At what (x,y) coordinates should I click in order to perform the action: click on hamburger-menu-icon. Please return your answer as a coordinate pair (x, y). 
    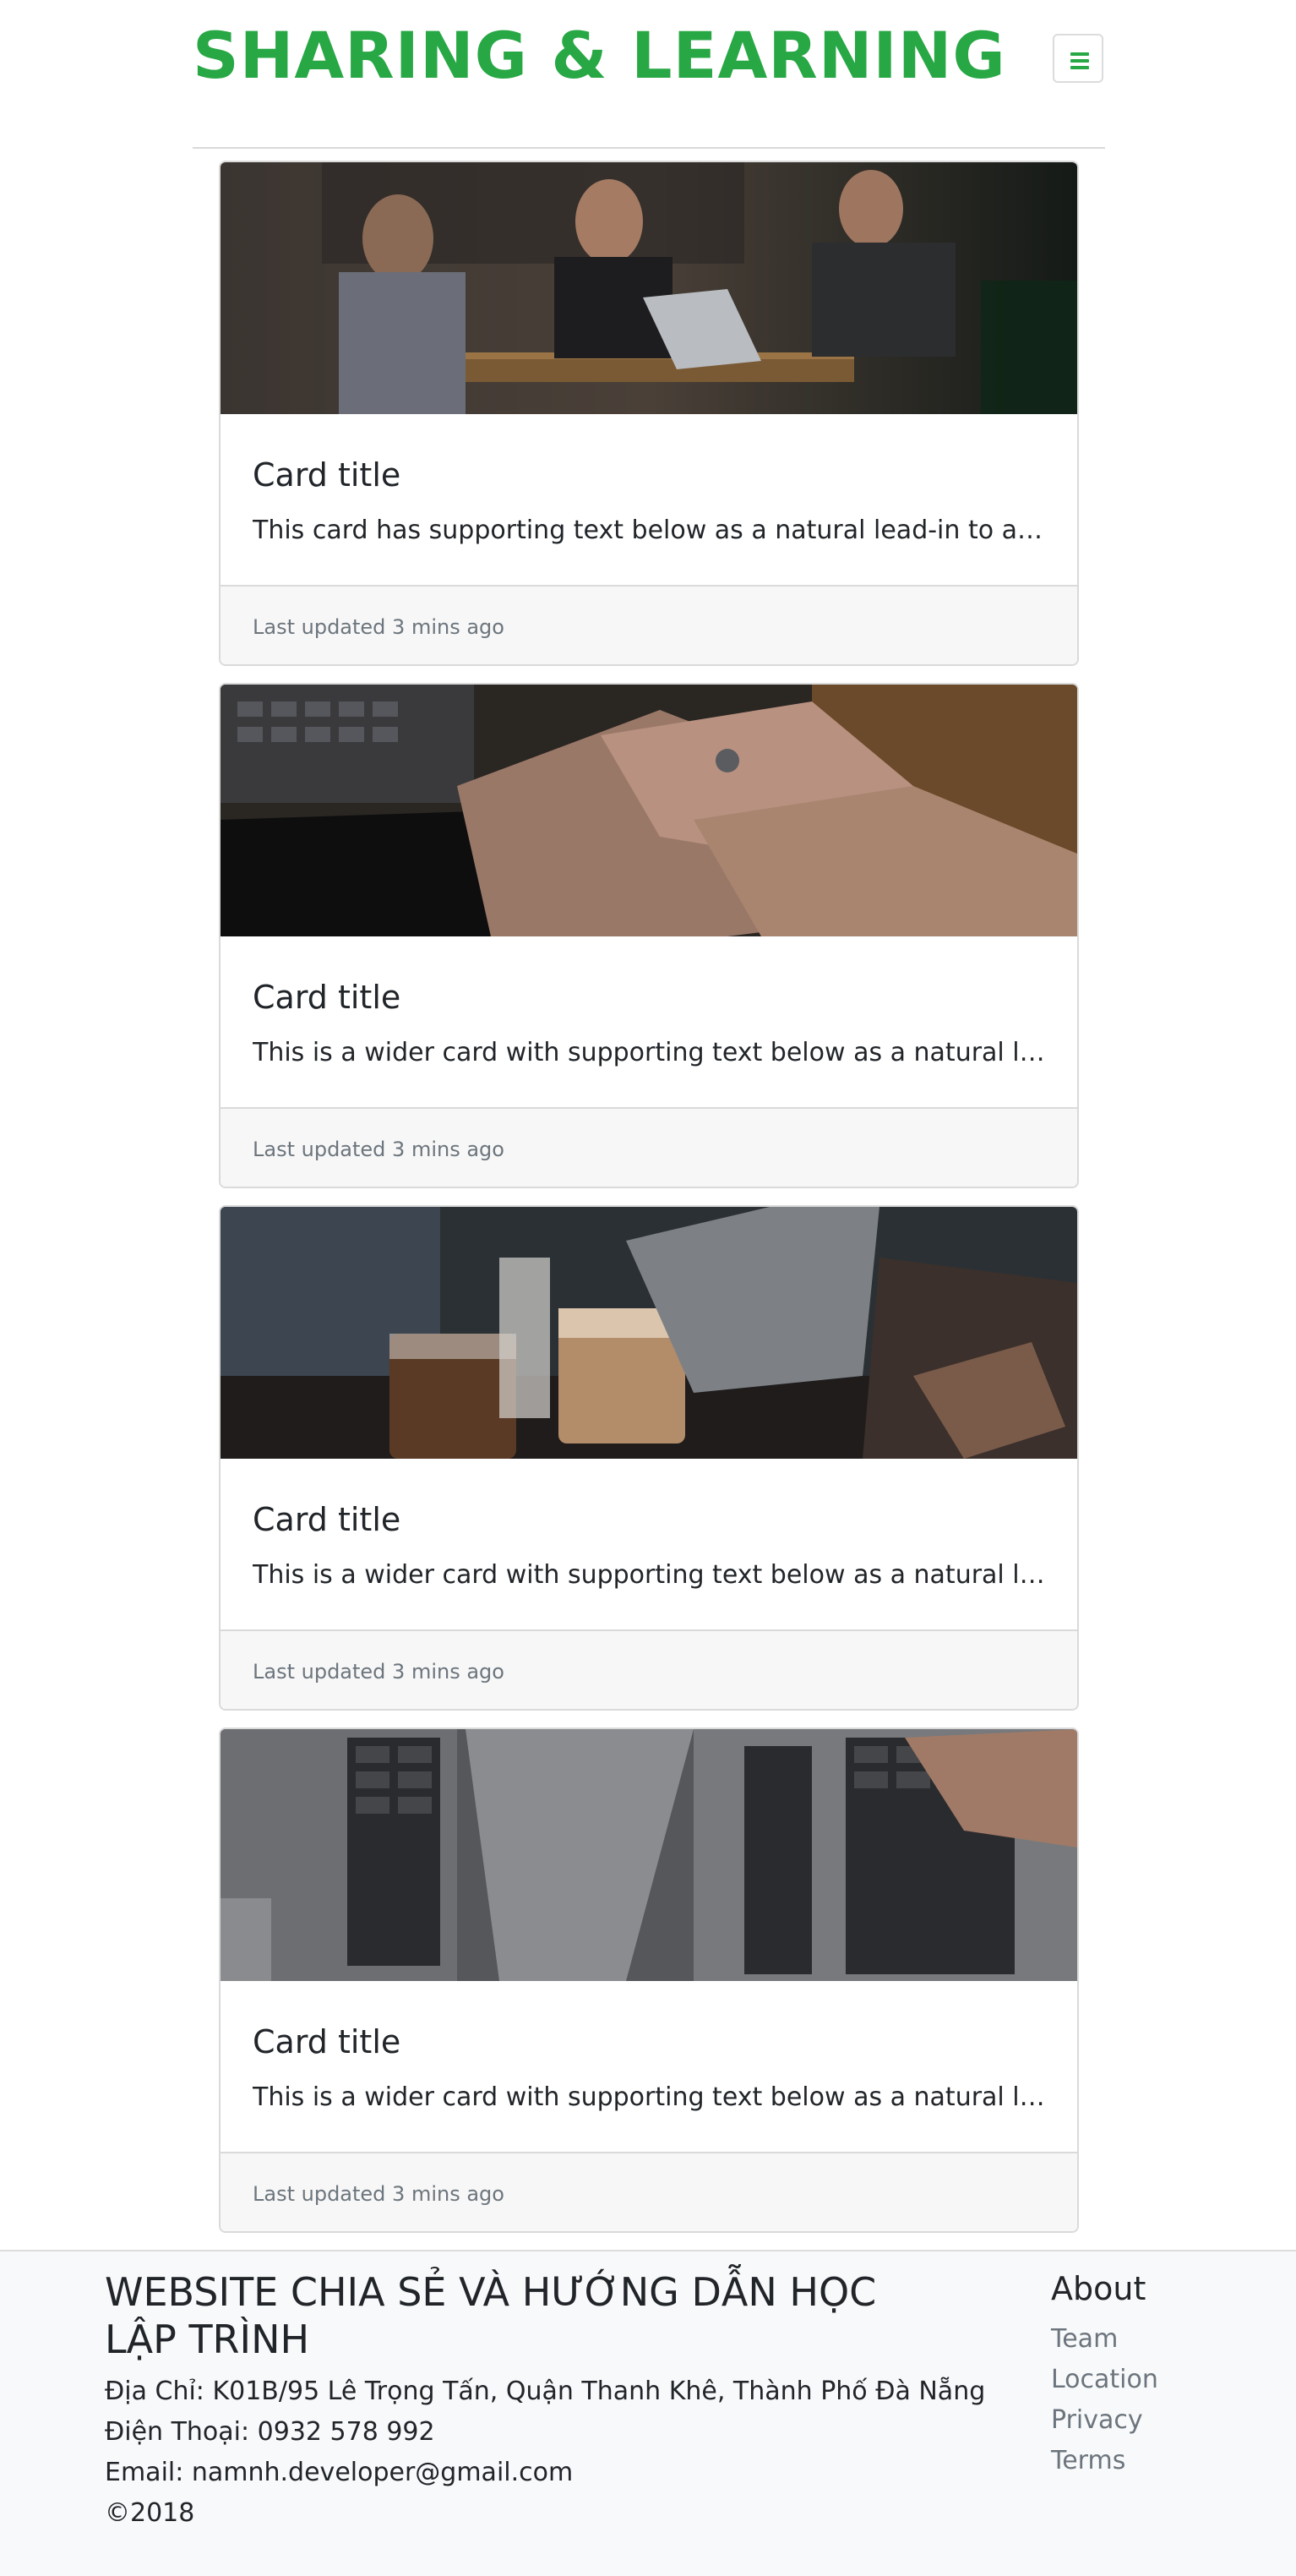
    Looking at the image, I should click on (1079, 62).